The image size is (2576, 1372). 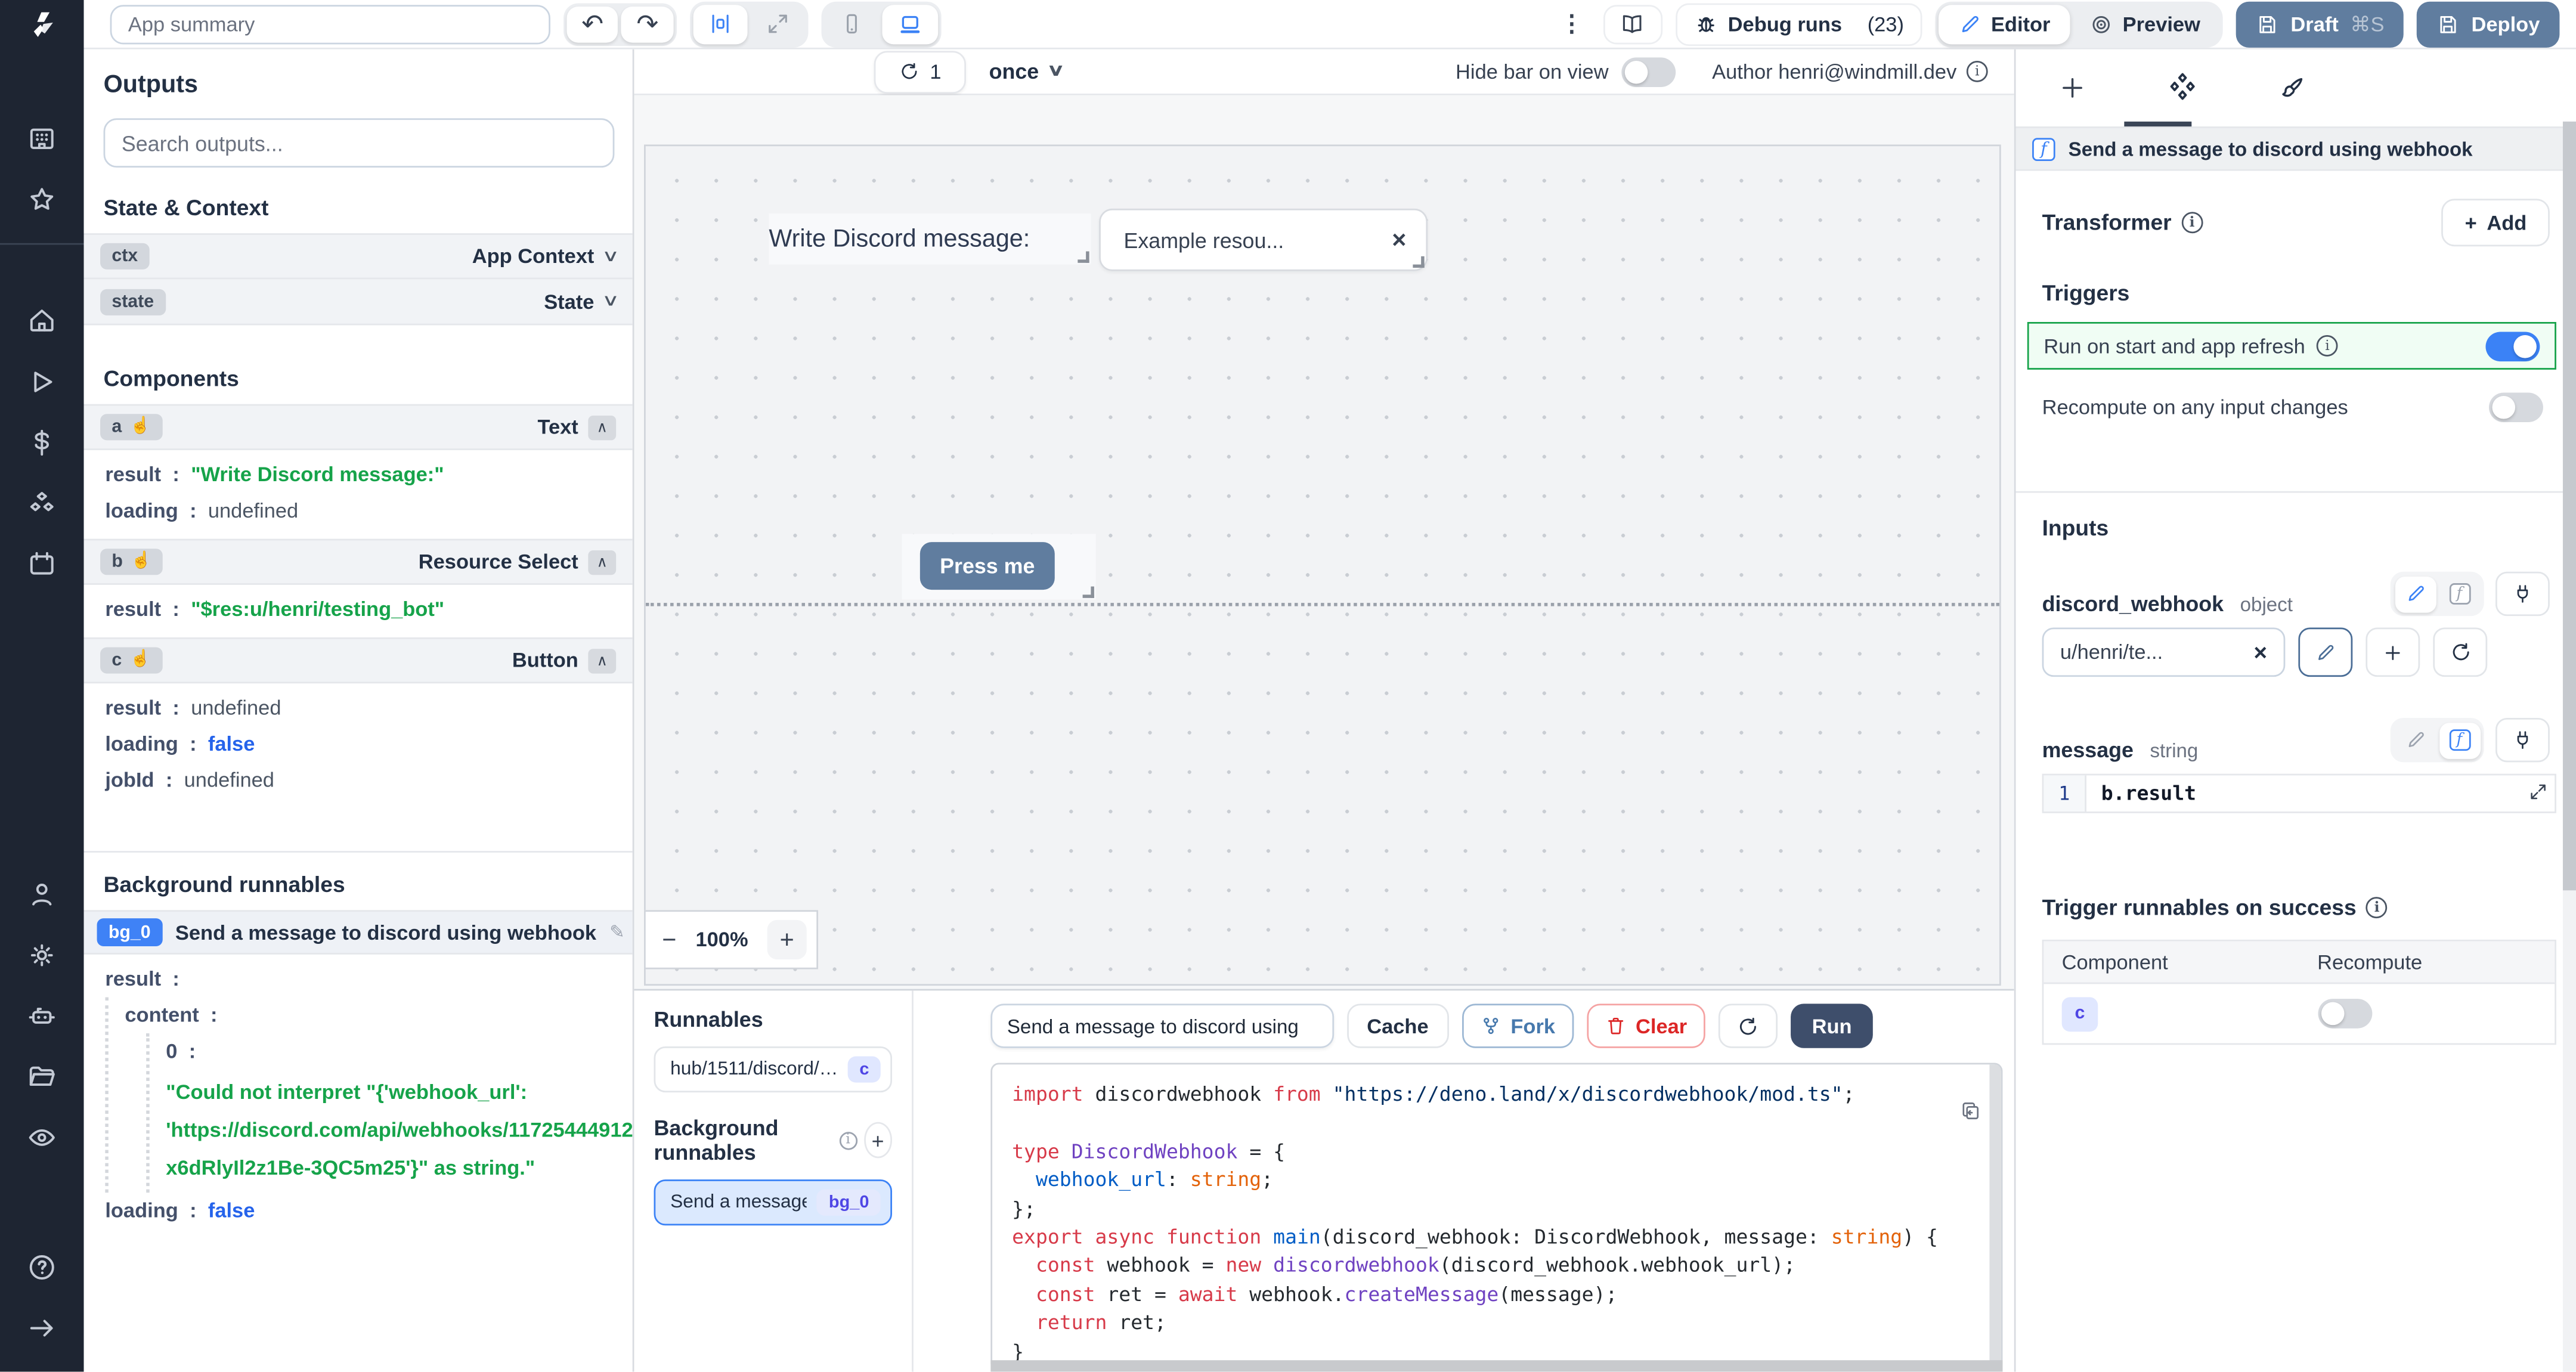 I want to click on user-icon, so click(x=42, y=894).